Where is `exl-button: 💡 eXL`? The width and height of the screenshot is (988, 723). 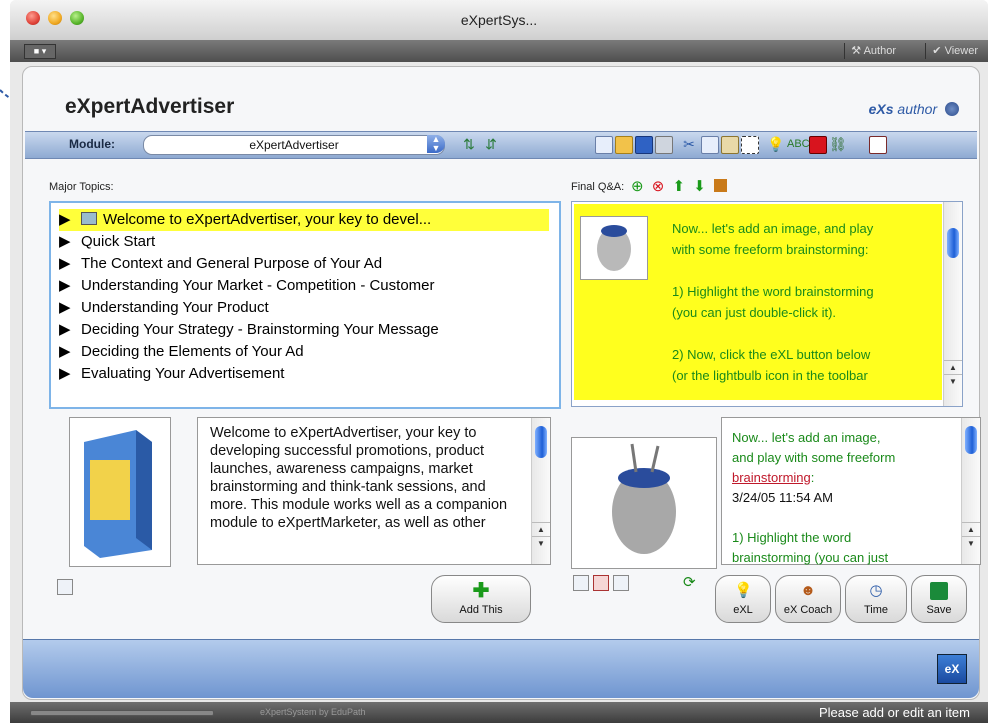
exl-button: 💡 eXL is located at coordinates (743, 599).